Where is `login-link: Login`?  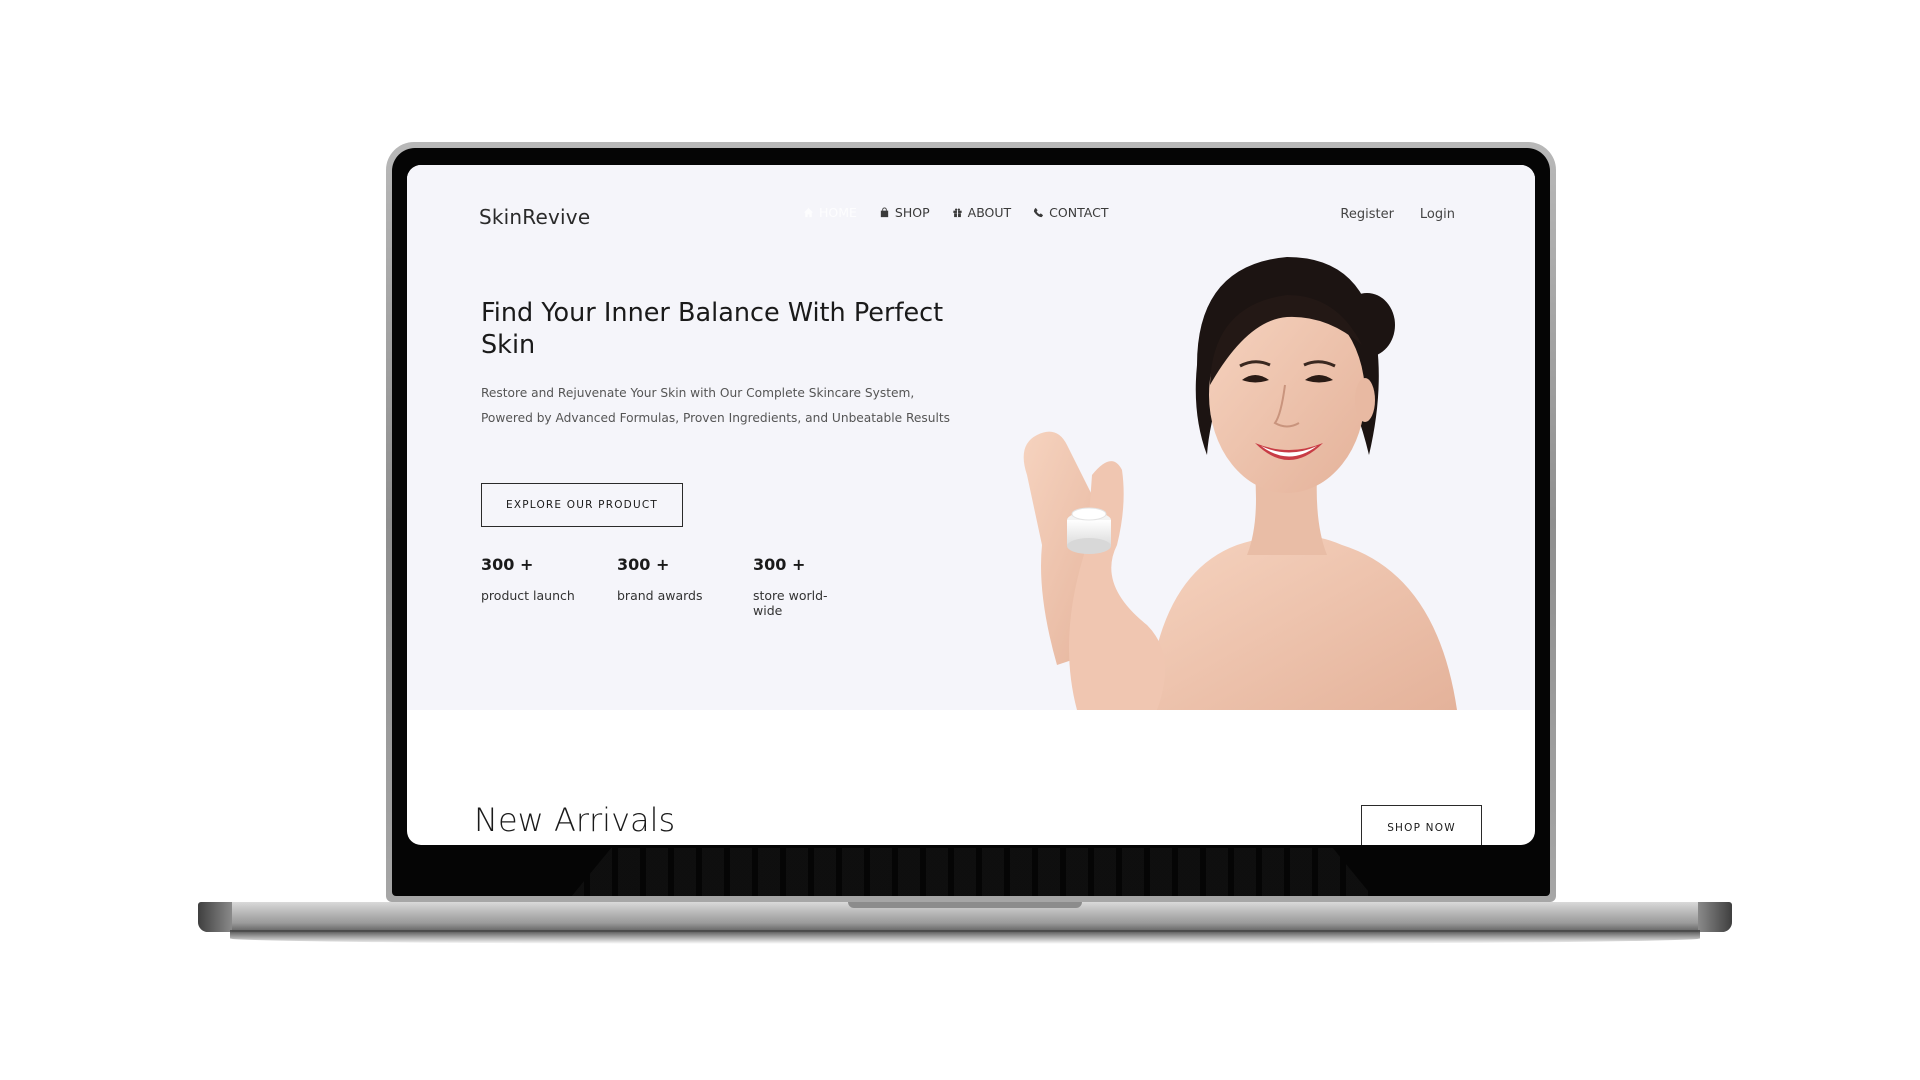
login-link: Login is located at coordinates (1437, 214).